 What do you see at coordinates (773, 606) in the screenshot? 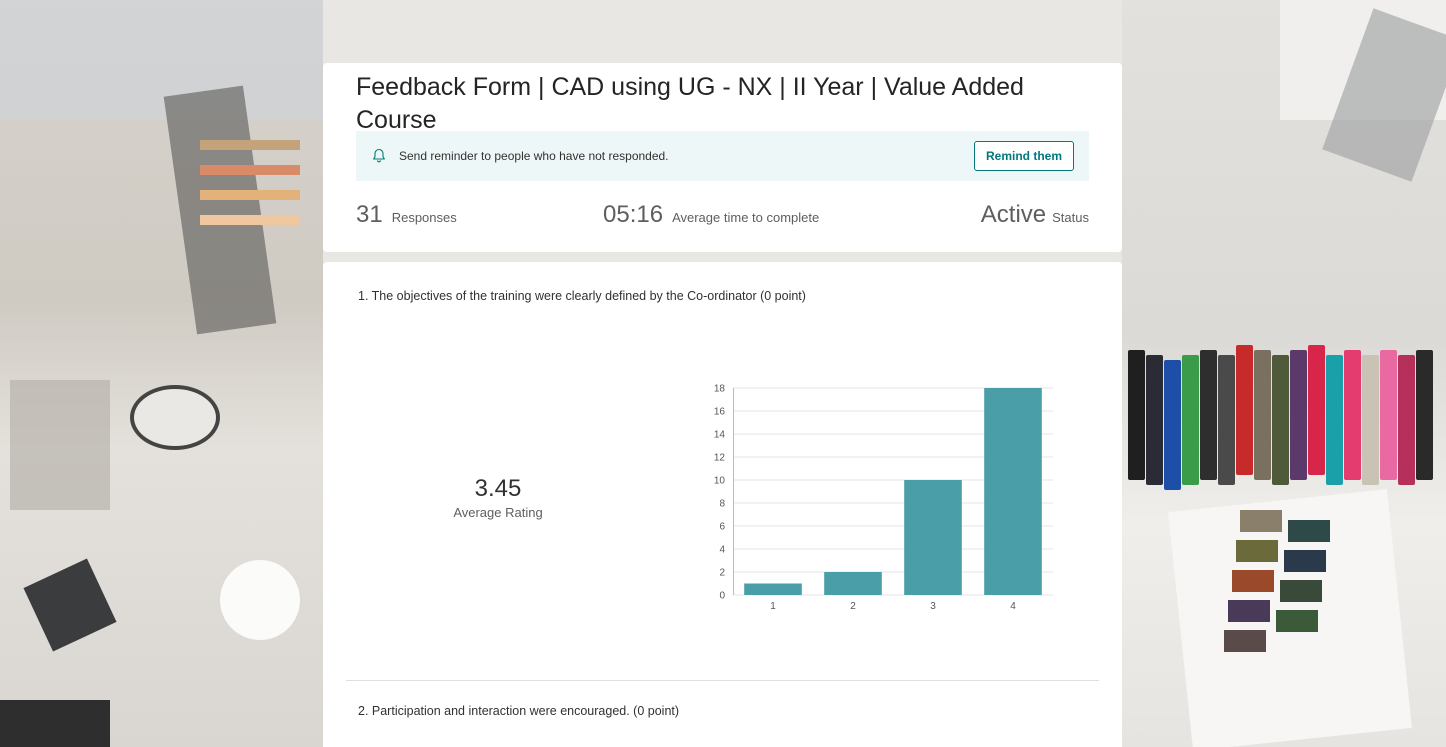
I see `x-tick-label: 1` at bounding box center [773, 606].